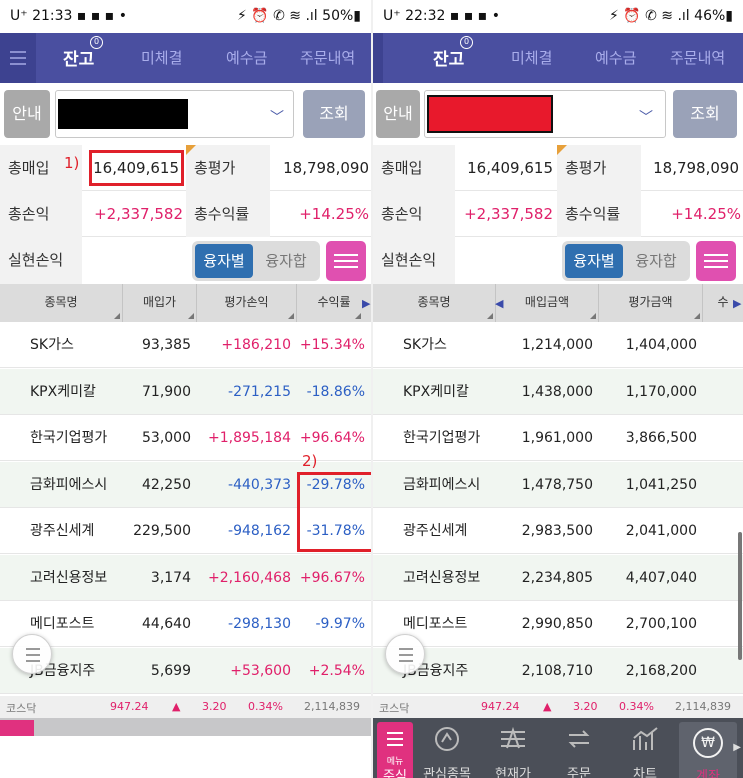 This screenshot has height=778, width=743. Describe the element at coordinates (185, 624) in the screenshot. I see `table-row: 메디포스트 44,640 -298,130 -9.97%` at that location.